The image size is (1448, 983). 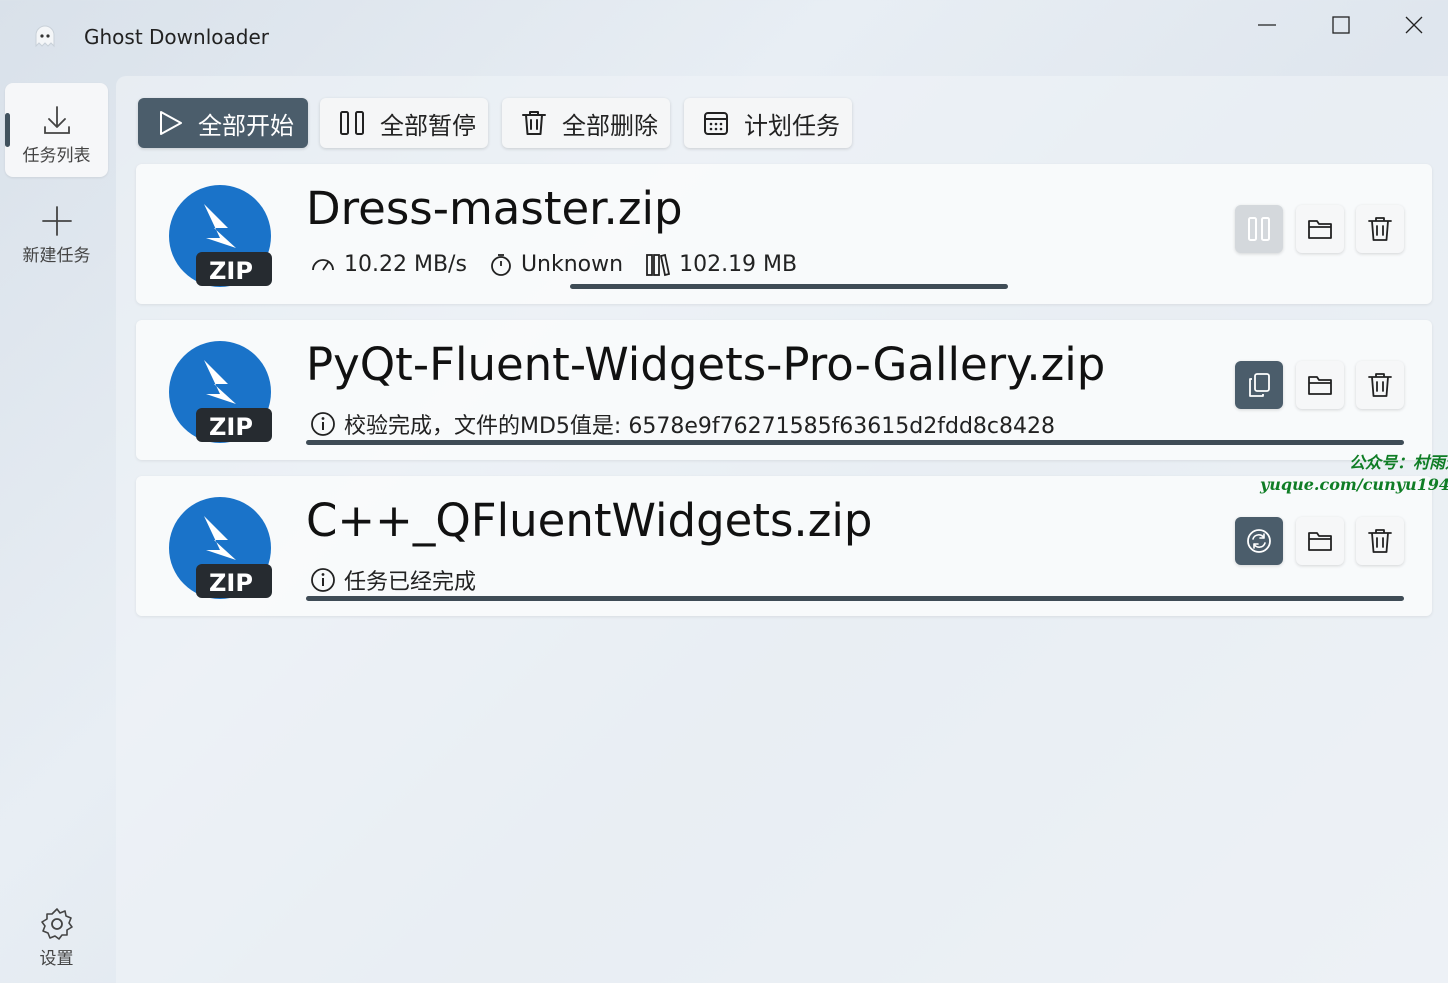 I want to click on task-filename: Dress-master.zip, so click(x=494, y=208).